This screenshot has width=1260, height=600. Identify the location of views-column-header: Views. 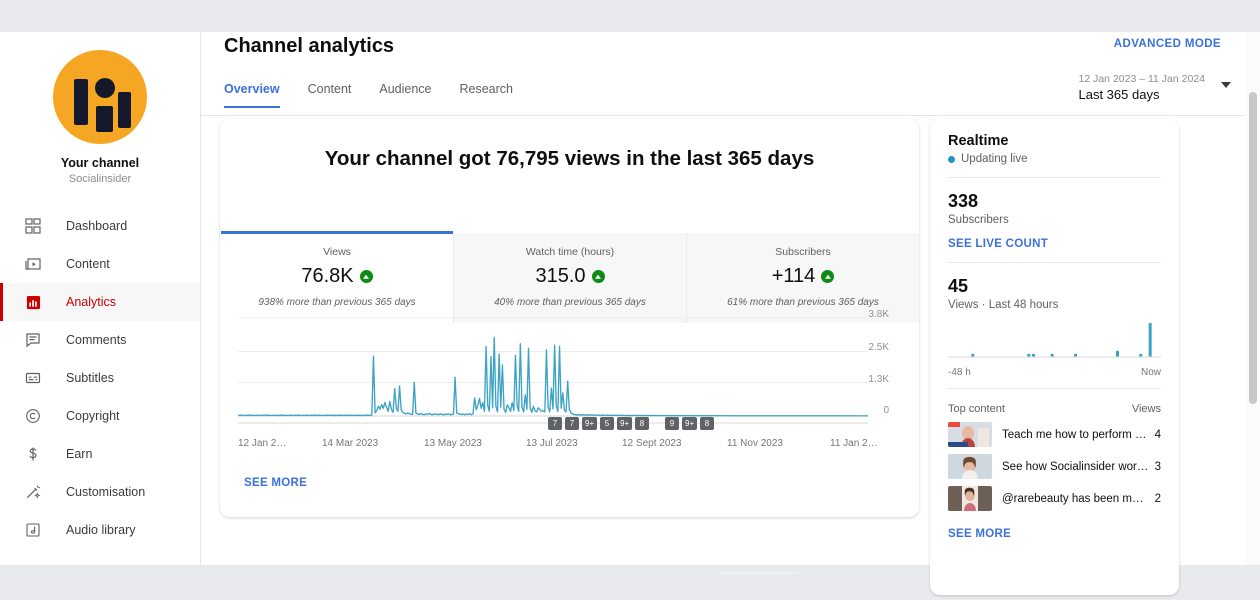
(1146, 409).